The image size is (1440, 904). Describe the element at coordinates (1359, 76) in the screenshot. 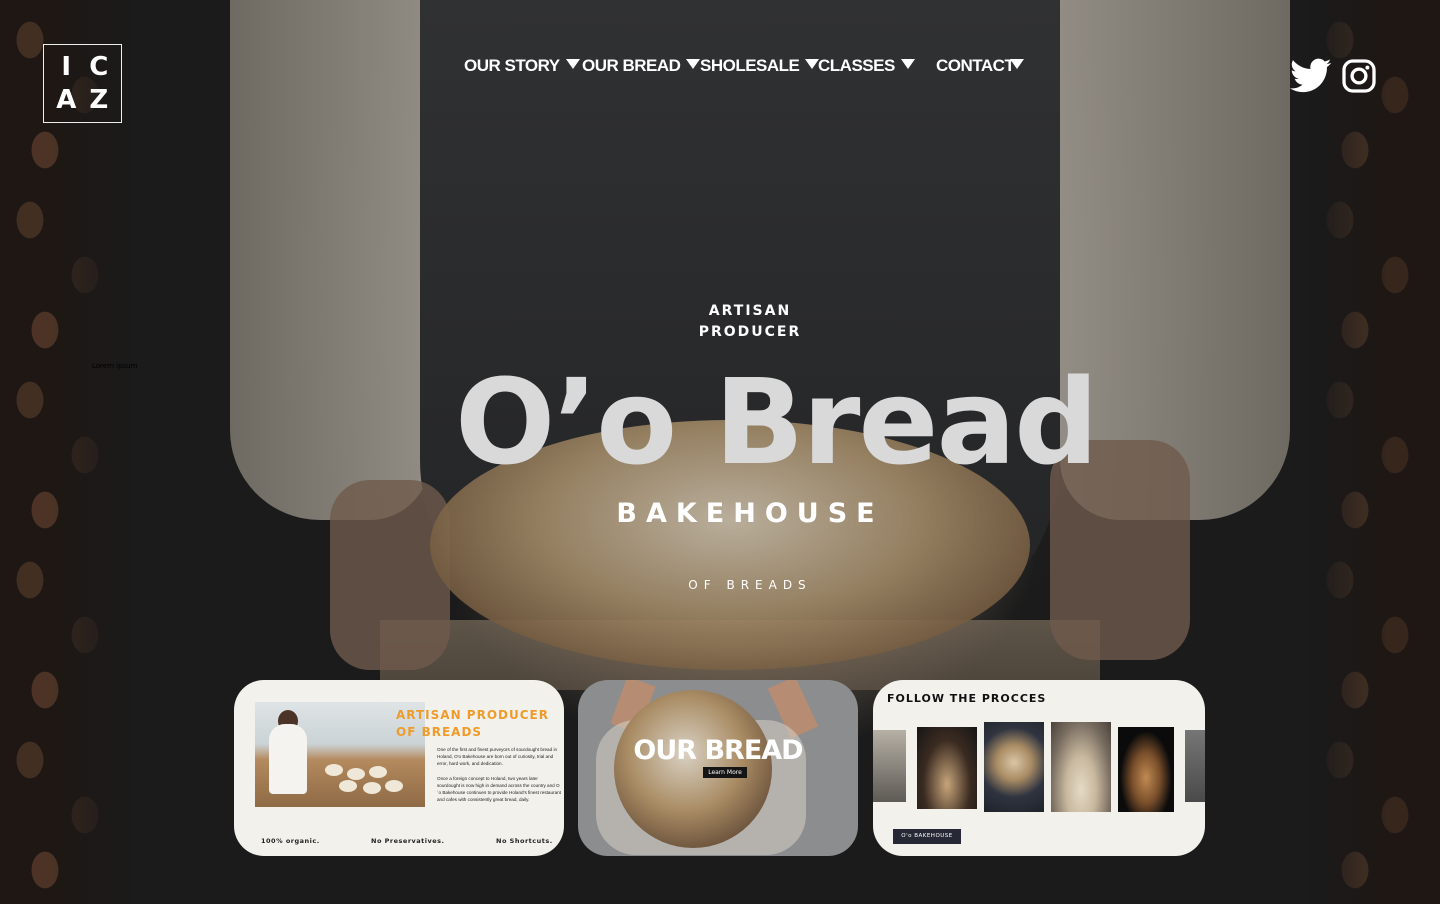

I see `instagram-icon` at that location.